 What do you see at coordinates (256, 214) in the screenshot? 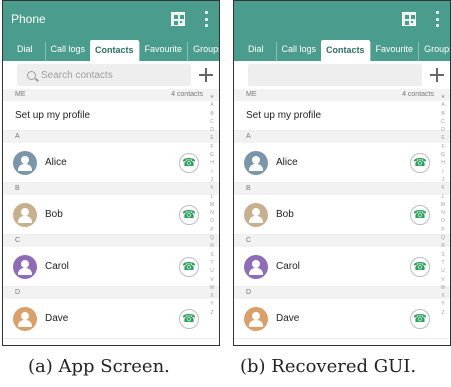
I see `avatar-icon` at bounding box center [256, 214].